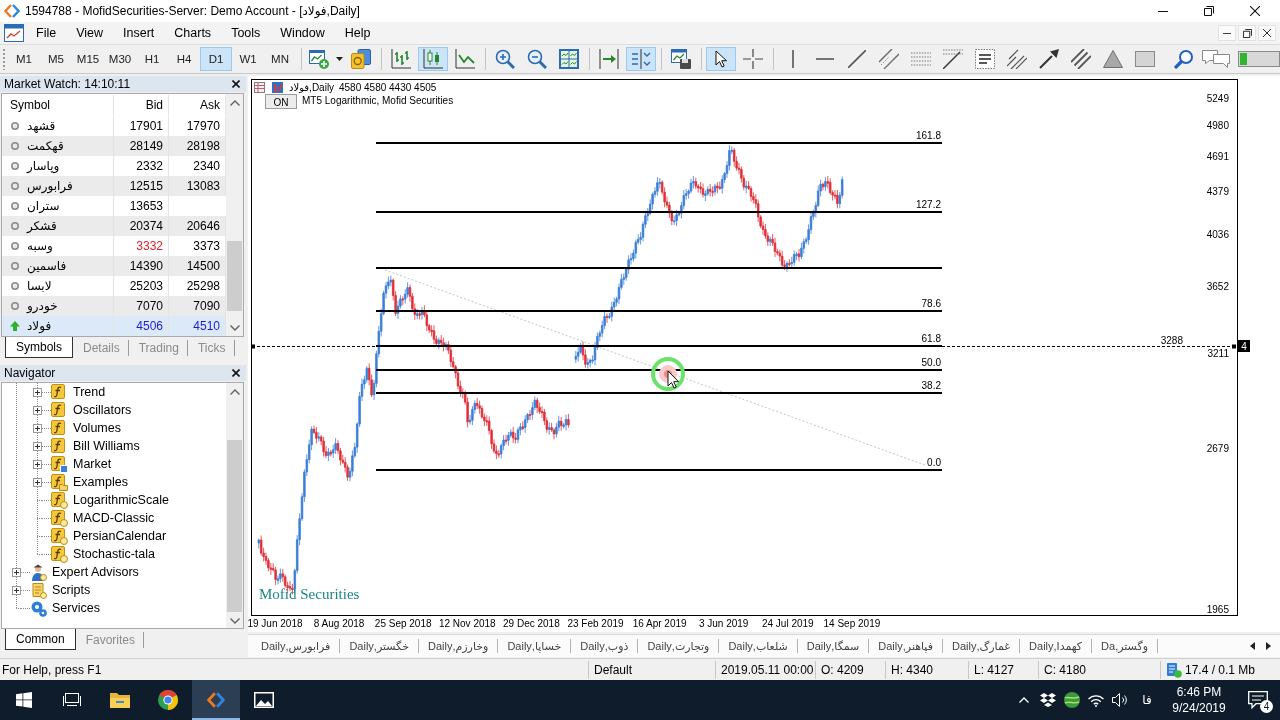 This screenshot has height=720, width=1280. Describe the element at coordinates (100, 482) in the screenshot. I see `navigator-item: Examples` at that location.